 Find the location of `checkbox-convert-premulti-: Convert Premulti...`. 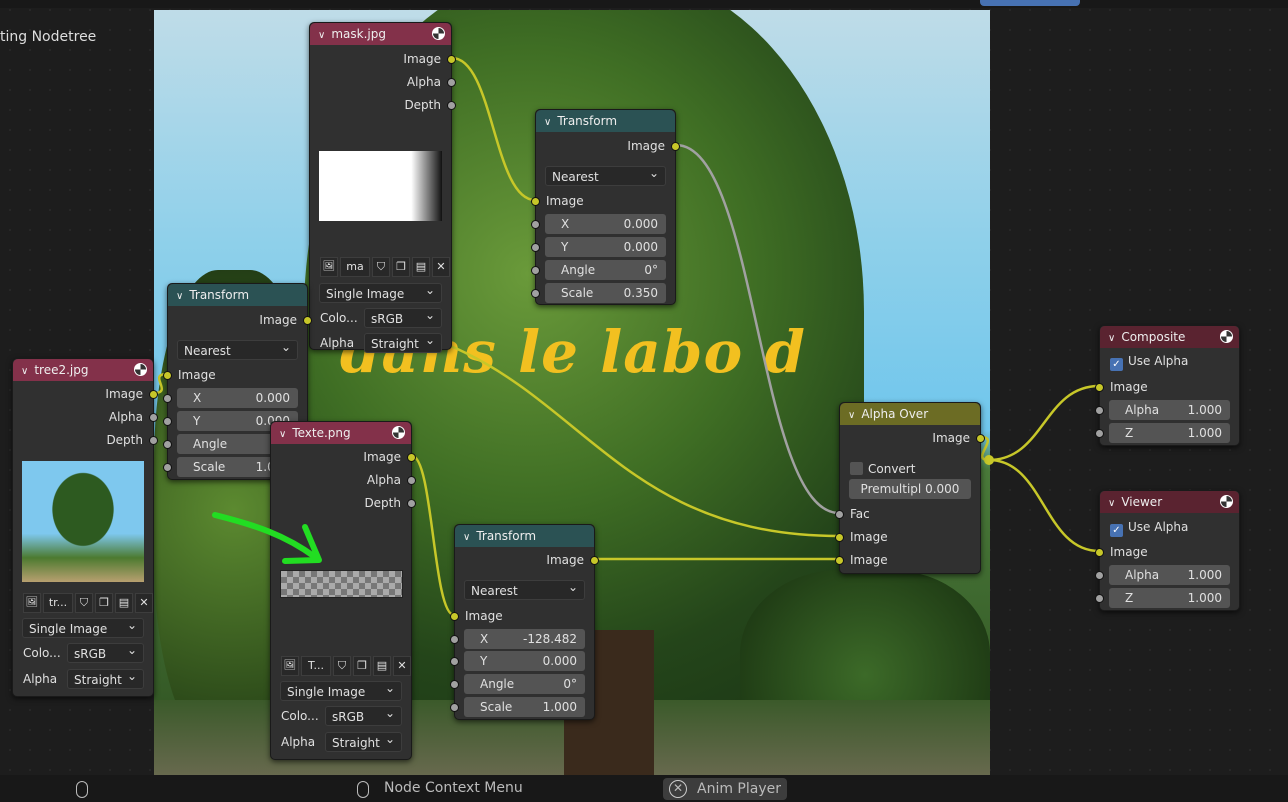

checkbox-convert-premulti-: Convert Premulti... is located at coordinates (910, 477).